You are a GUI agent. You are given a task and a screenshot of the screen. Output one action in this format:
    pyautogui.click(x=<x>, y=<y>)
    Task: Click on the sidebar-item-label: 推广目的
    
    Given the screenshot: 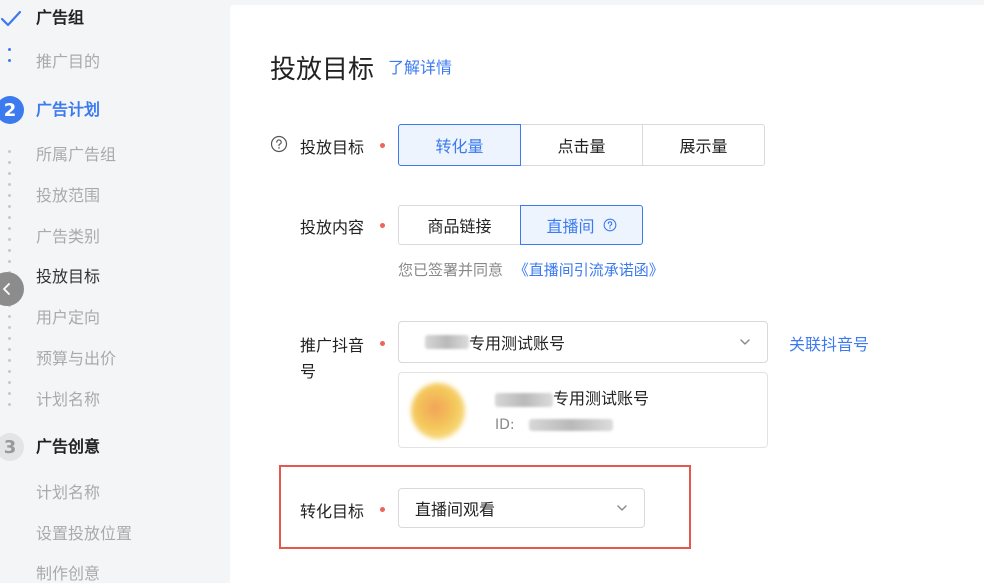 What is the action you would take?
    pyautogui.click(x=68, y=61)
    